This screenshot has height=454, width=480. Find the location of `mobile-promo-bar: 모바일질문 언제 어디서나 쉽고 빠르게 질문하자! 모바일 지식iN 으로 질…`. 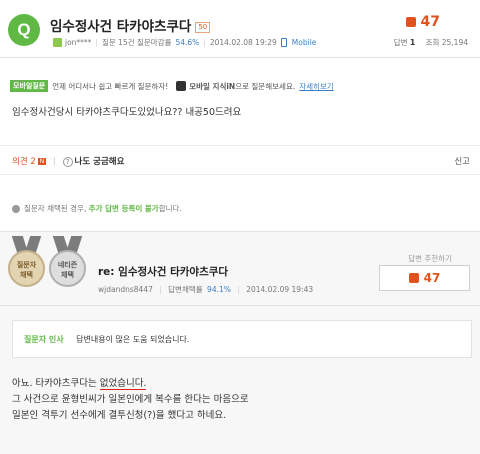

mobile-promo-bar: 모바일질문 언제 어디서나 쉽고 빠르게 질문하자! 모바일 지식iN 으로 질… is located at coordinates (172, 86).